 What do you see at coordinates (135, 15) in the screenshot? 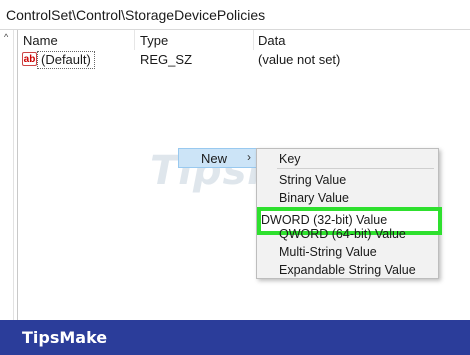
I see `address-path: ControlSet\Control\StorageDevicePolicies` at bounding box center [135, 15].